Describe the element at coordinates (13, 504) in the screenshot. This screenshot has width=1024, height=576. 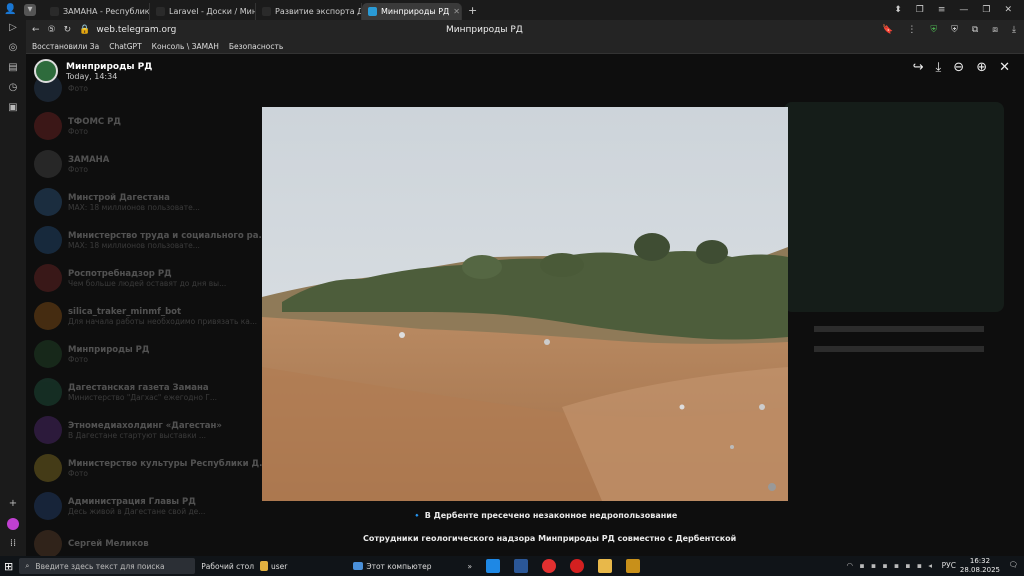
I see `add-panel-icon: +` at that location.